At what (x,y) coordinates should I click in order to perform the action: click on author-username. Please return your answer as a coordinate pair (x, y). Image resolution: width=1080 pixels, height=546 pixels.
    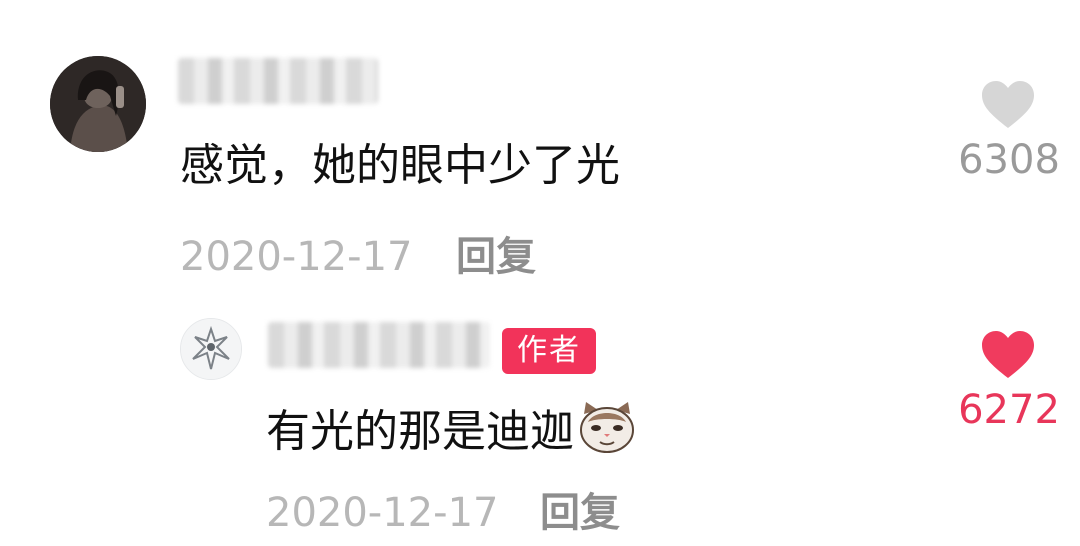
    Looking at the image, I should click on (379, 345).